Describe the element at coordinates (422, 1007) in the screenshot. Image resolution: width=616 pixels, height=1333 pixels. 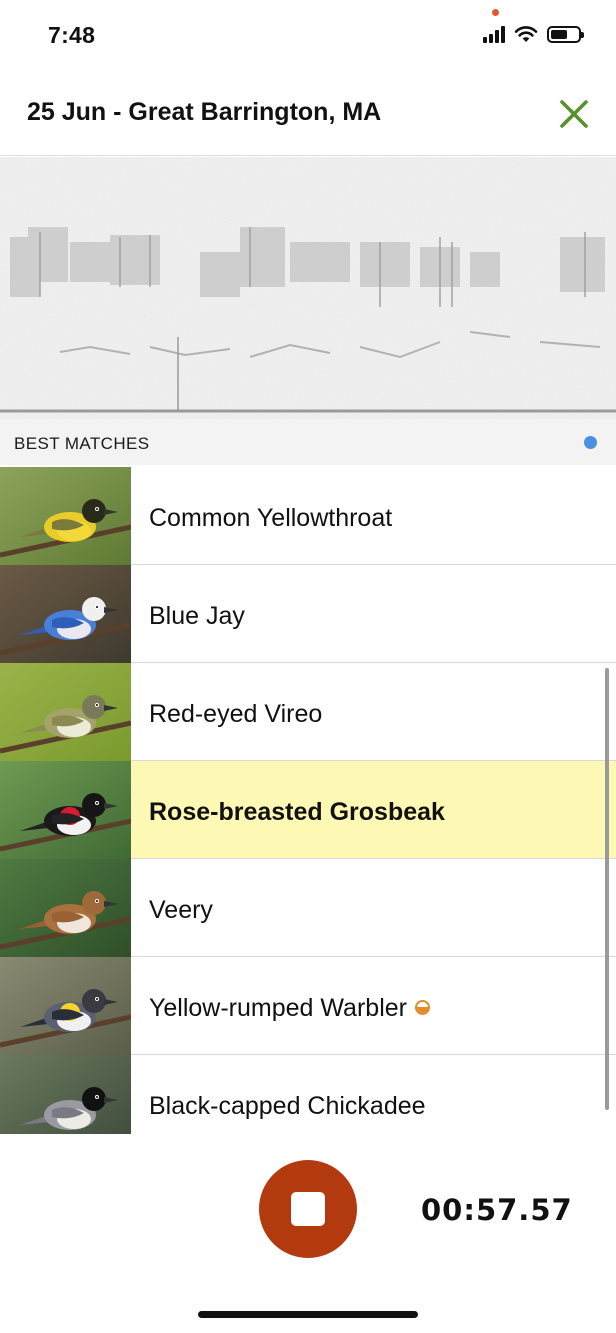
I see `half-circle-badge-icon` at that location.